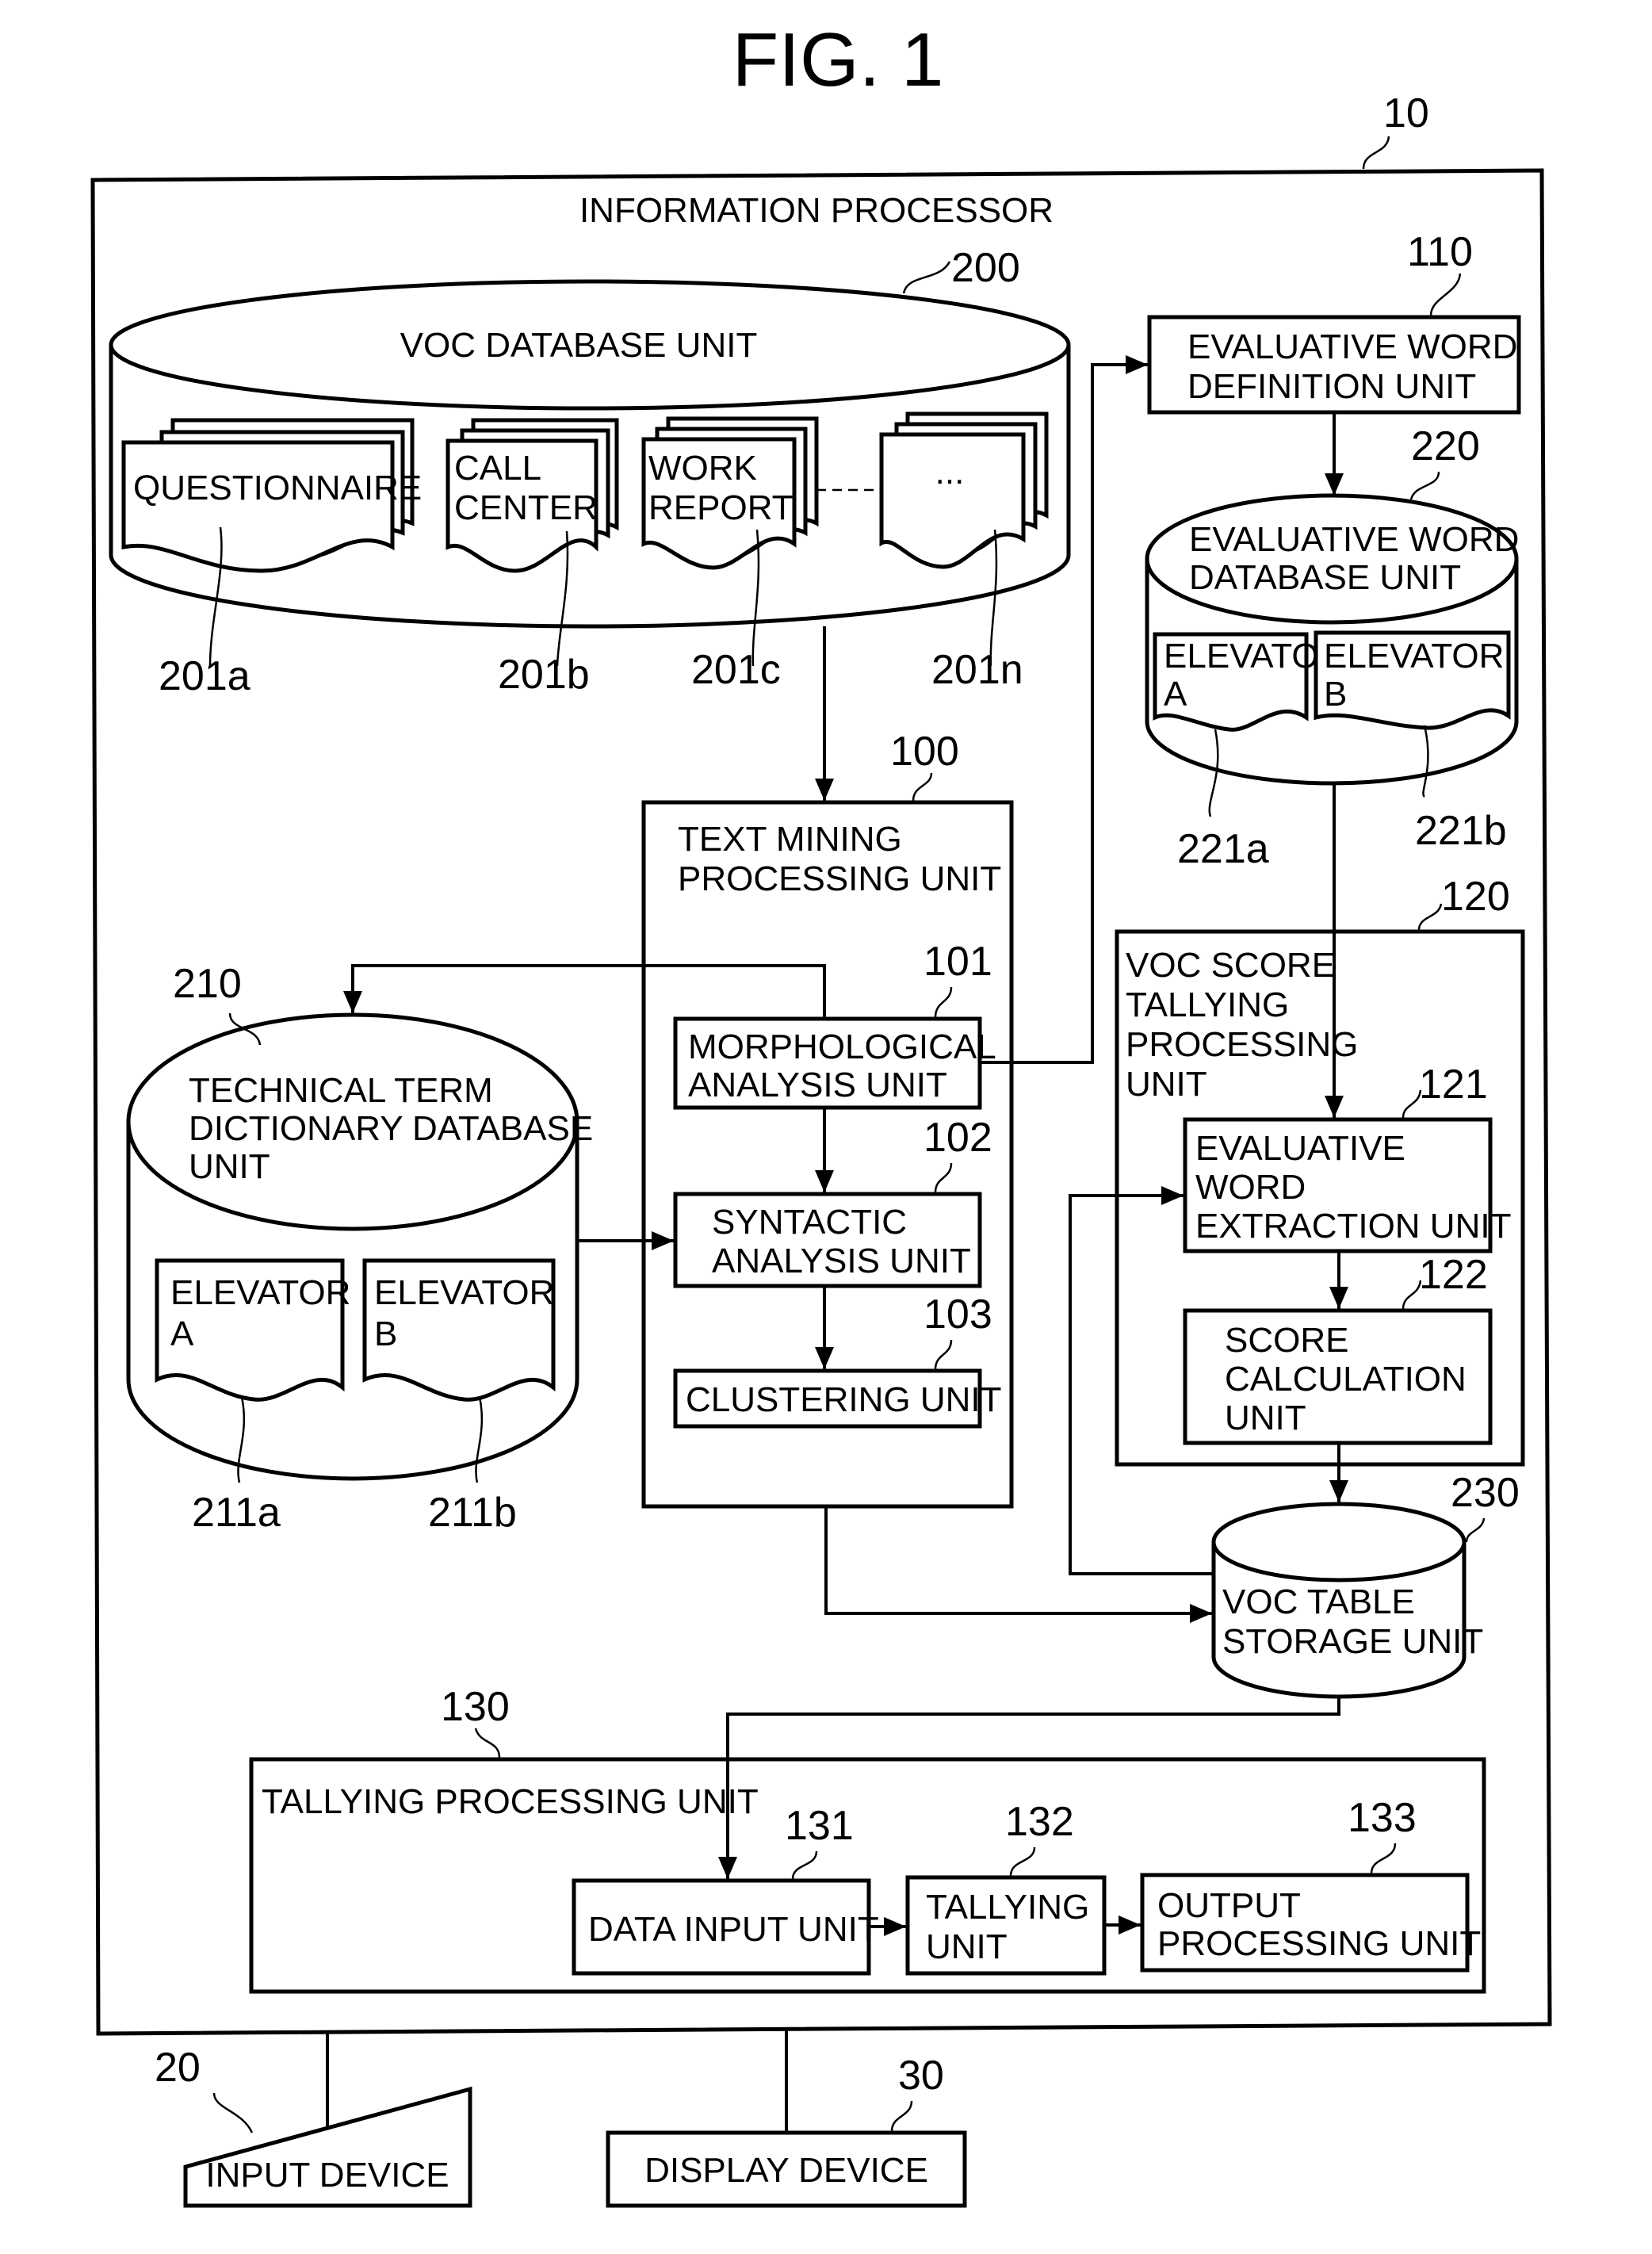  Describe the element at coordinates (1353, 1641) in the screenshot. I see `vts-line2: STORAGE UNIT` at that location.